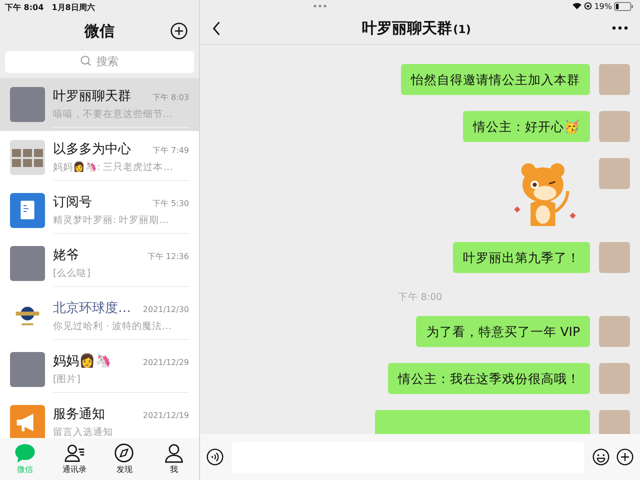 This screenshot has width=640, height=480. What do you see at coordinates (489, 378) in the screenshot?
I see `message-bubble: 情公主：我在这季戏份很高哦！` at bounding box center [489, 378].